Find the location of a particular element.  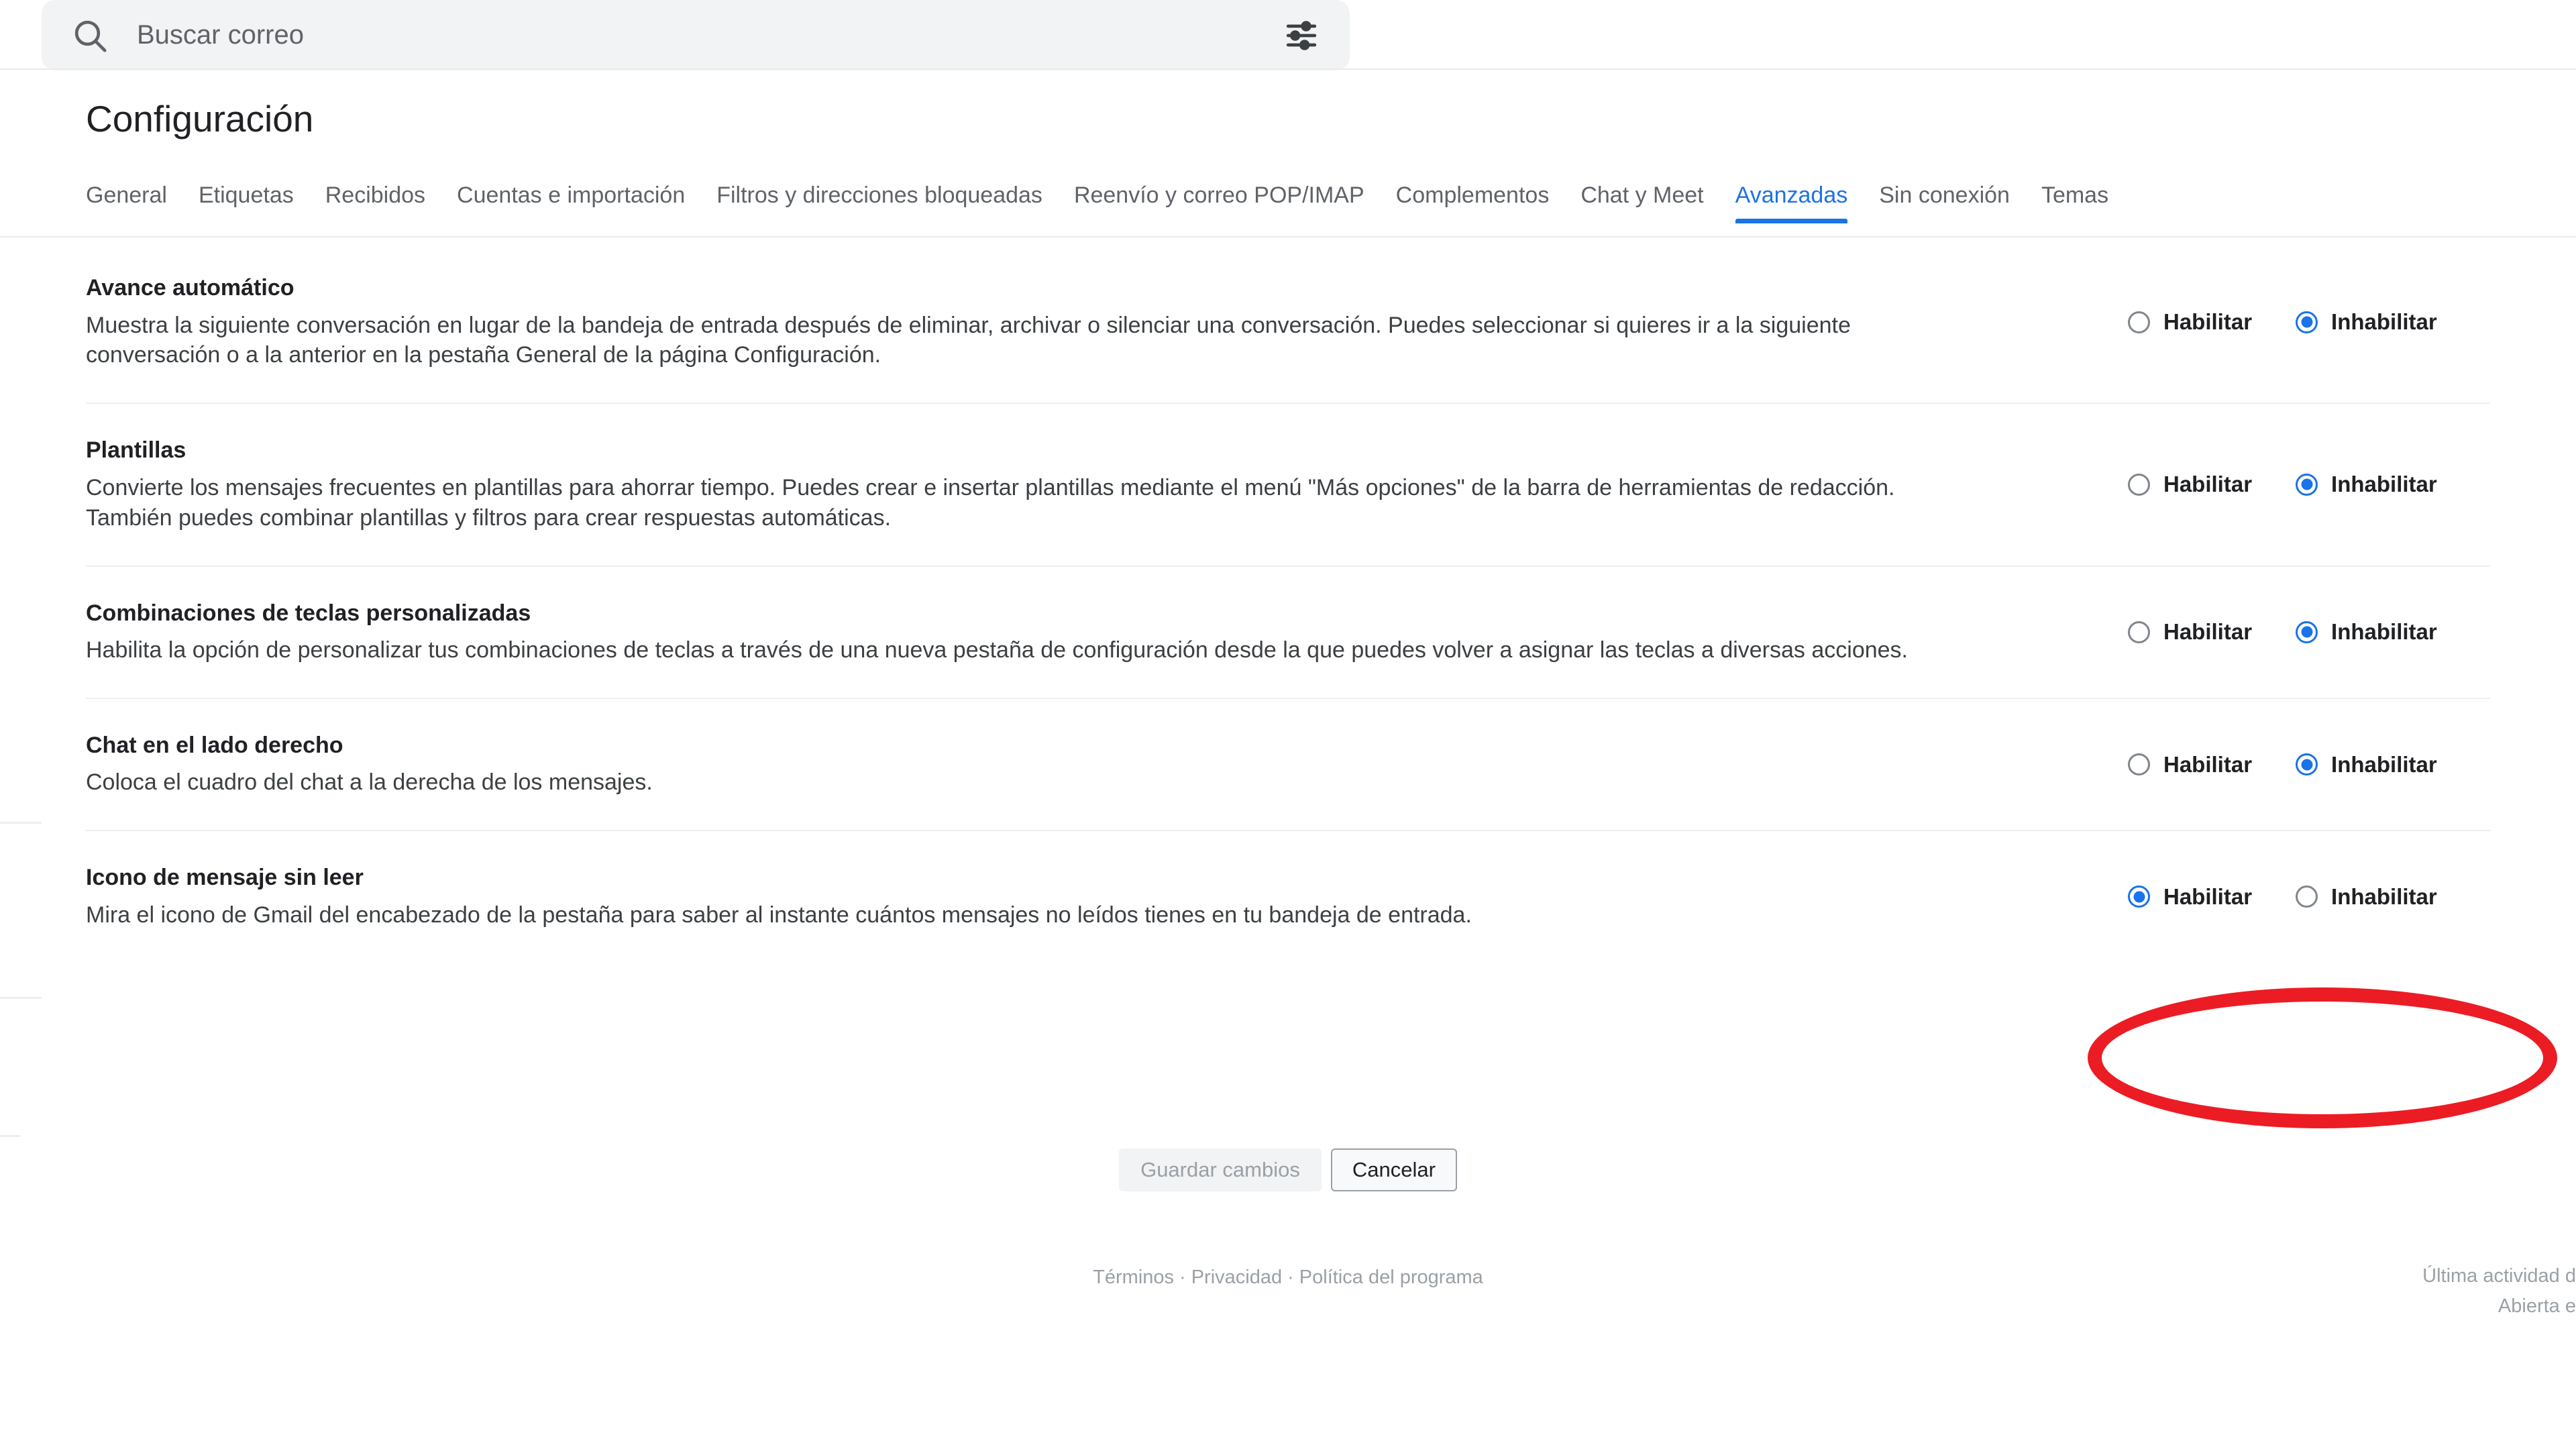

radio-group-icono-de-mensaje-sin-leer: Habilitar Inhabilitar is located at coordinates (2309, 897).